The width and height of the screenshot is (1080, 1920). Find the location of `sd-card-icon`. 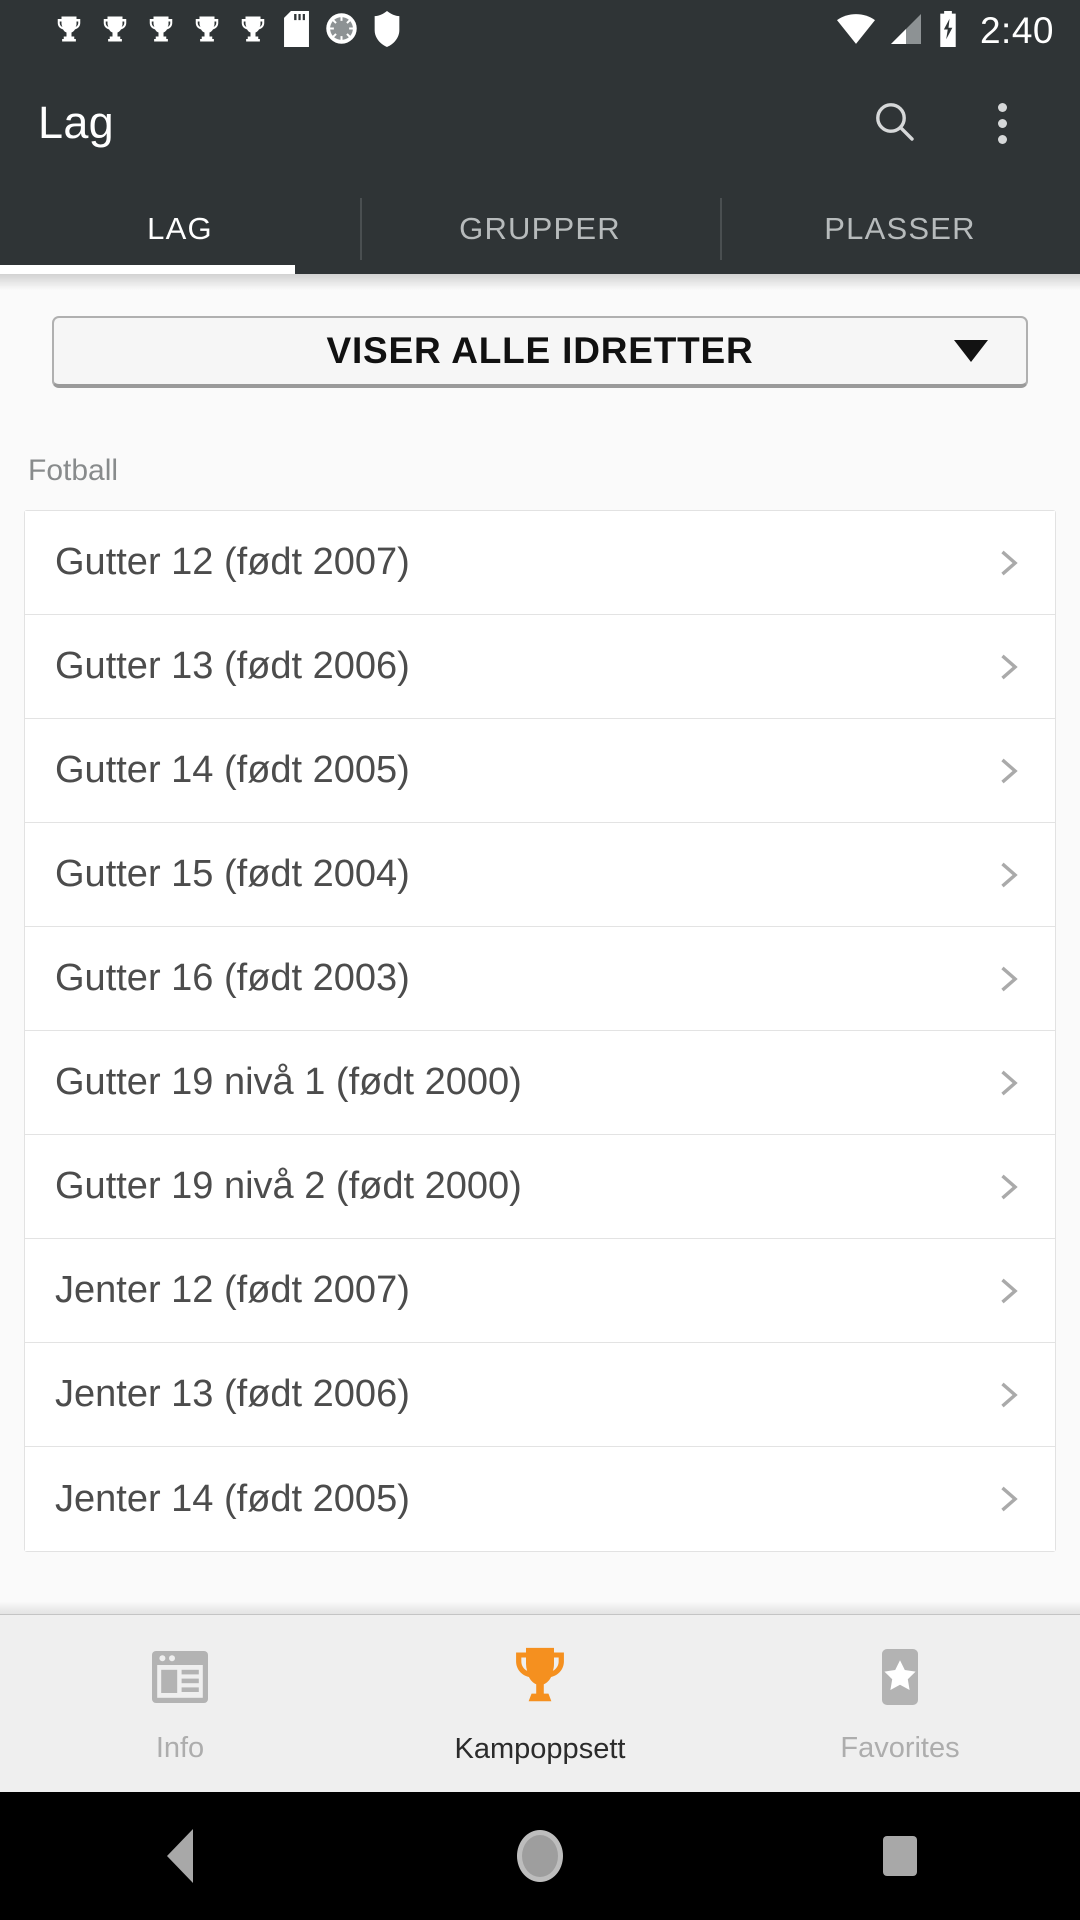

sd-card-icon is located at coordinates (296, 31).